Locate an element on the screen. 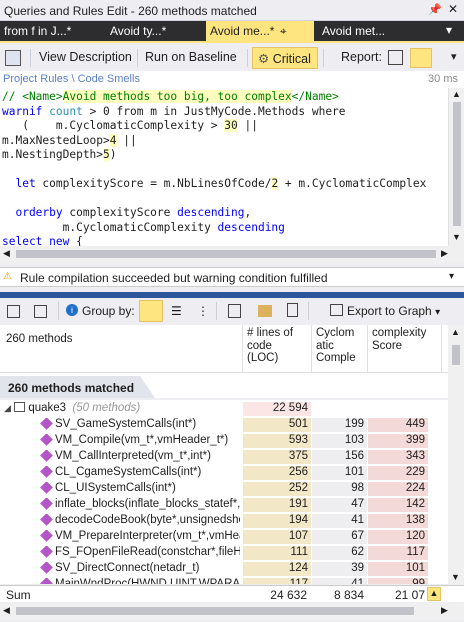 This screenshot has height=622, width=464. editor-horizontal-scrollbar: ◀ ▶ is located at coordinates (232, 254).